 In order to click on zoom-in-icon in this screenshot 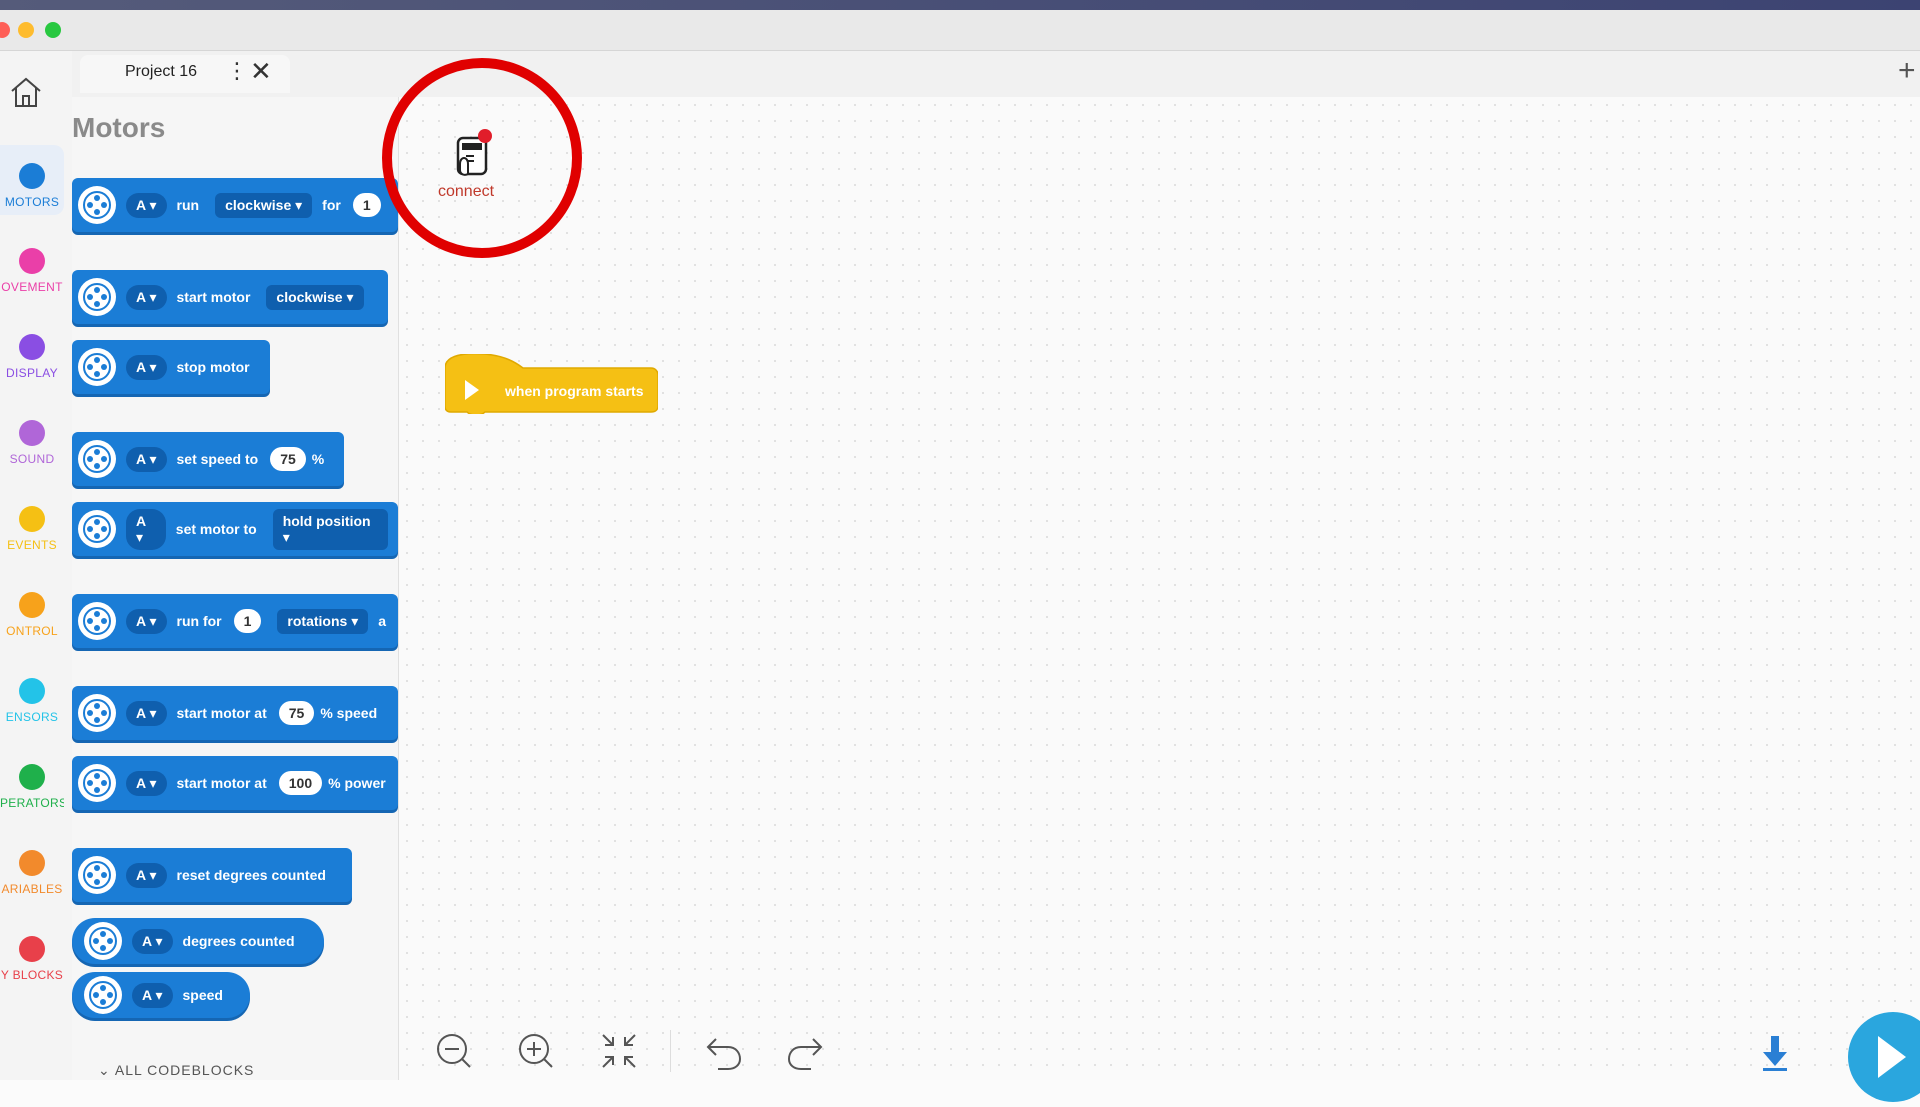, I will do `click(536, 1051)`.